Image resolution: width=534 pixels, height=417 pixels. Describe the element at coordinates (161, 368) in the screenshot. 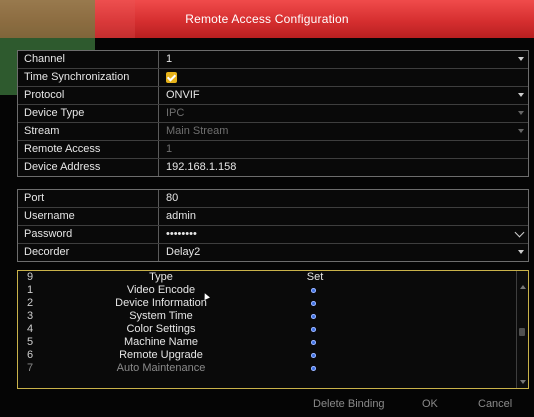

I see `row-type: Auto Maintenance` at that location.